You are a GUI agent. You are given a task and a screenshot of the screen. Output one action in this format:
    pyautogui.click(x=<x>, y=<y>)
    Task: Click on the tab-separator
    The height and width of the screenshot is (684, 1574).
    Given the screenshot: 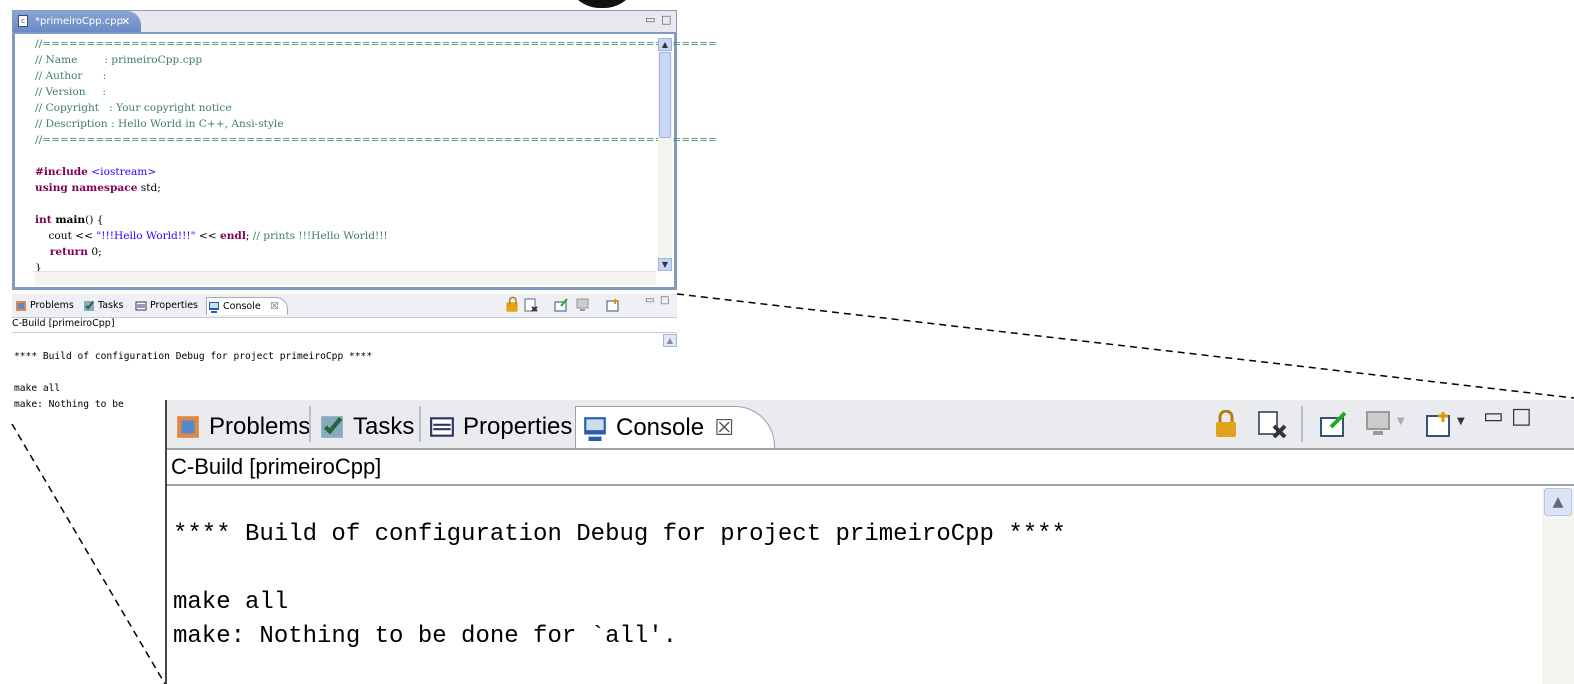 What is the action you would take?
    pyautogui.click(x=420, y=424)
    